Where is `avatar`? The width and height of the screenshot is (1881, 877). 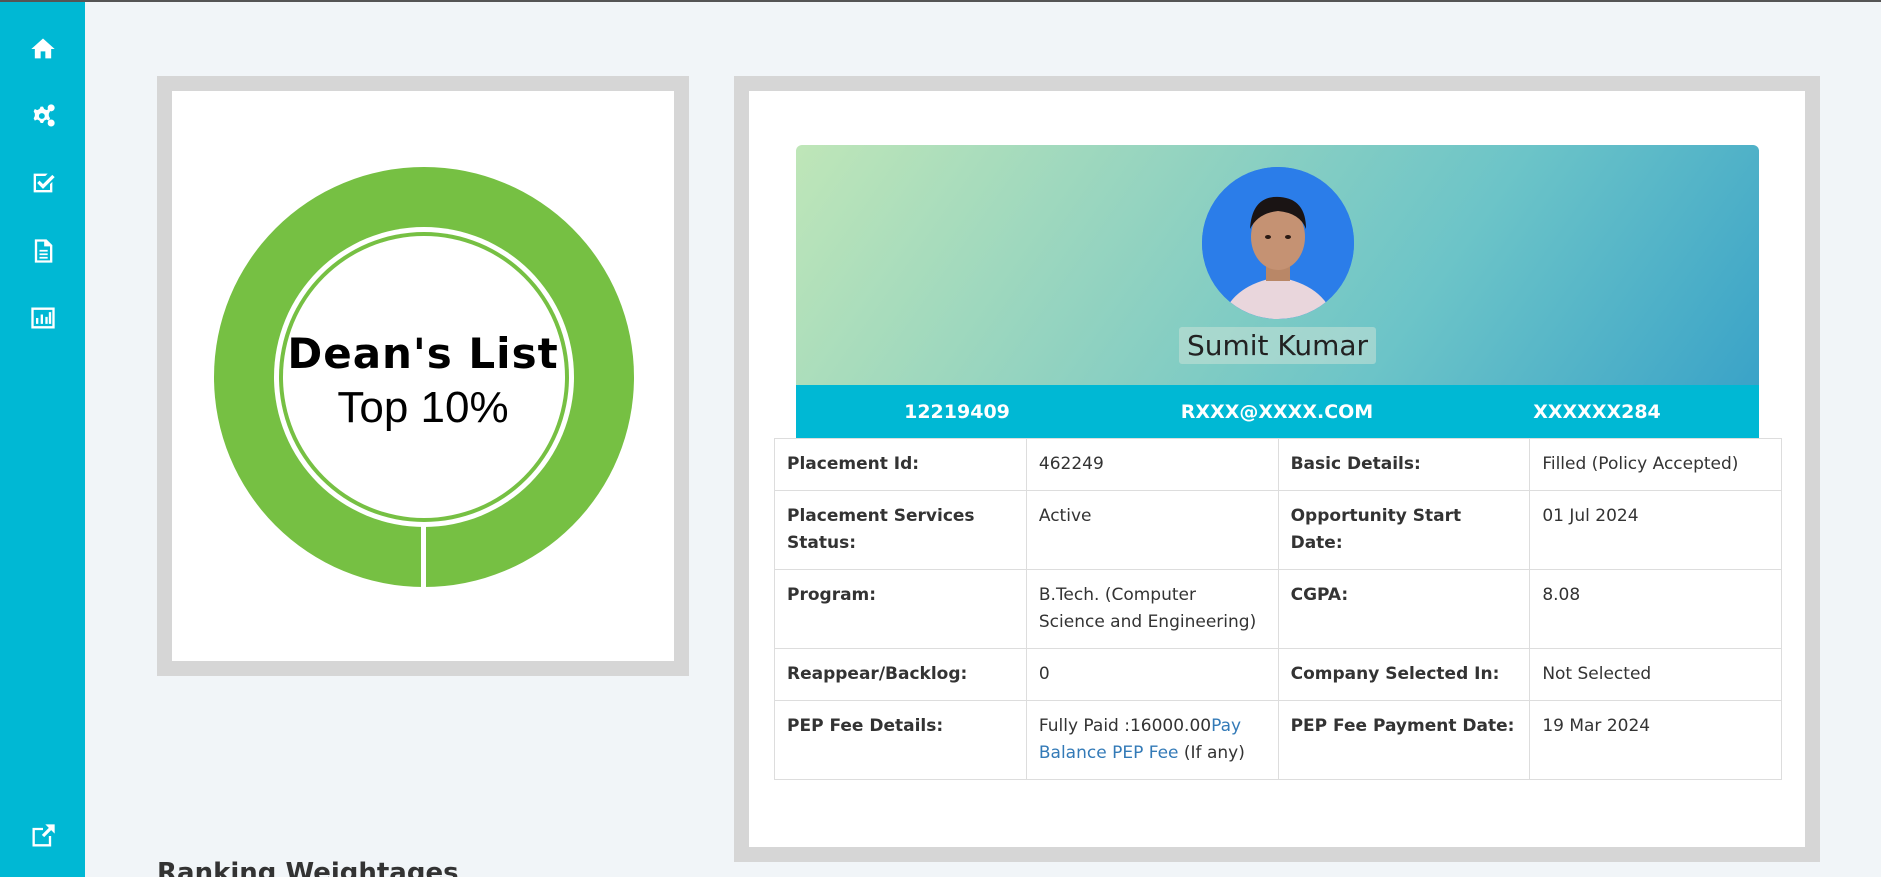 avatar is located at coordinates (1278, 243).